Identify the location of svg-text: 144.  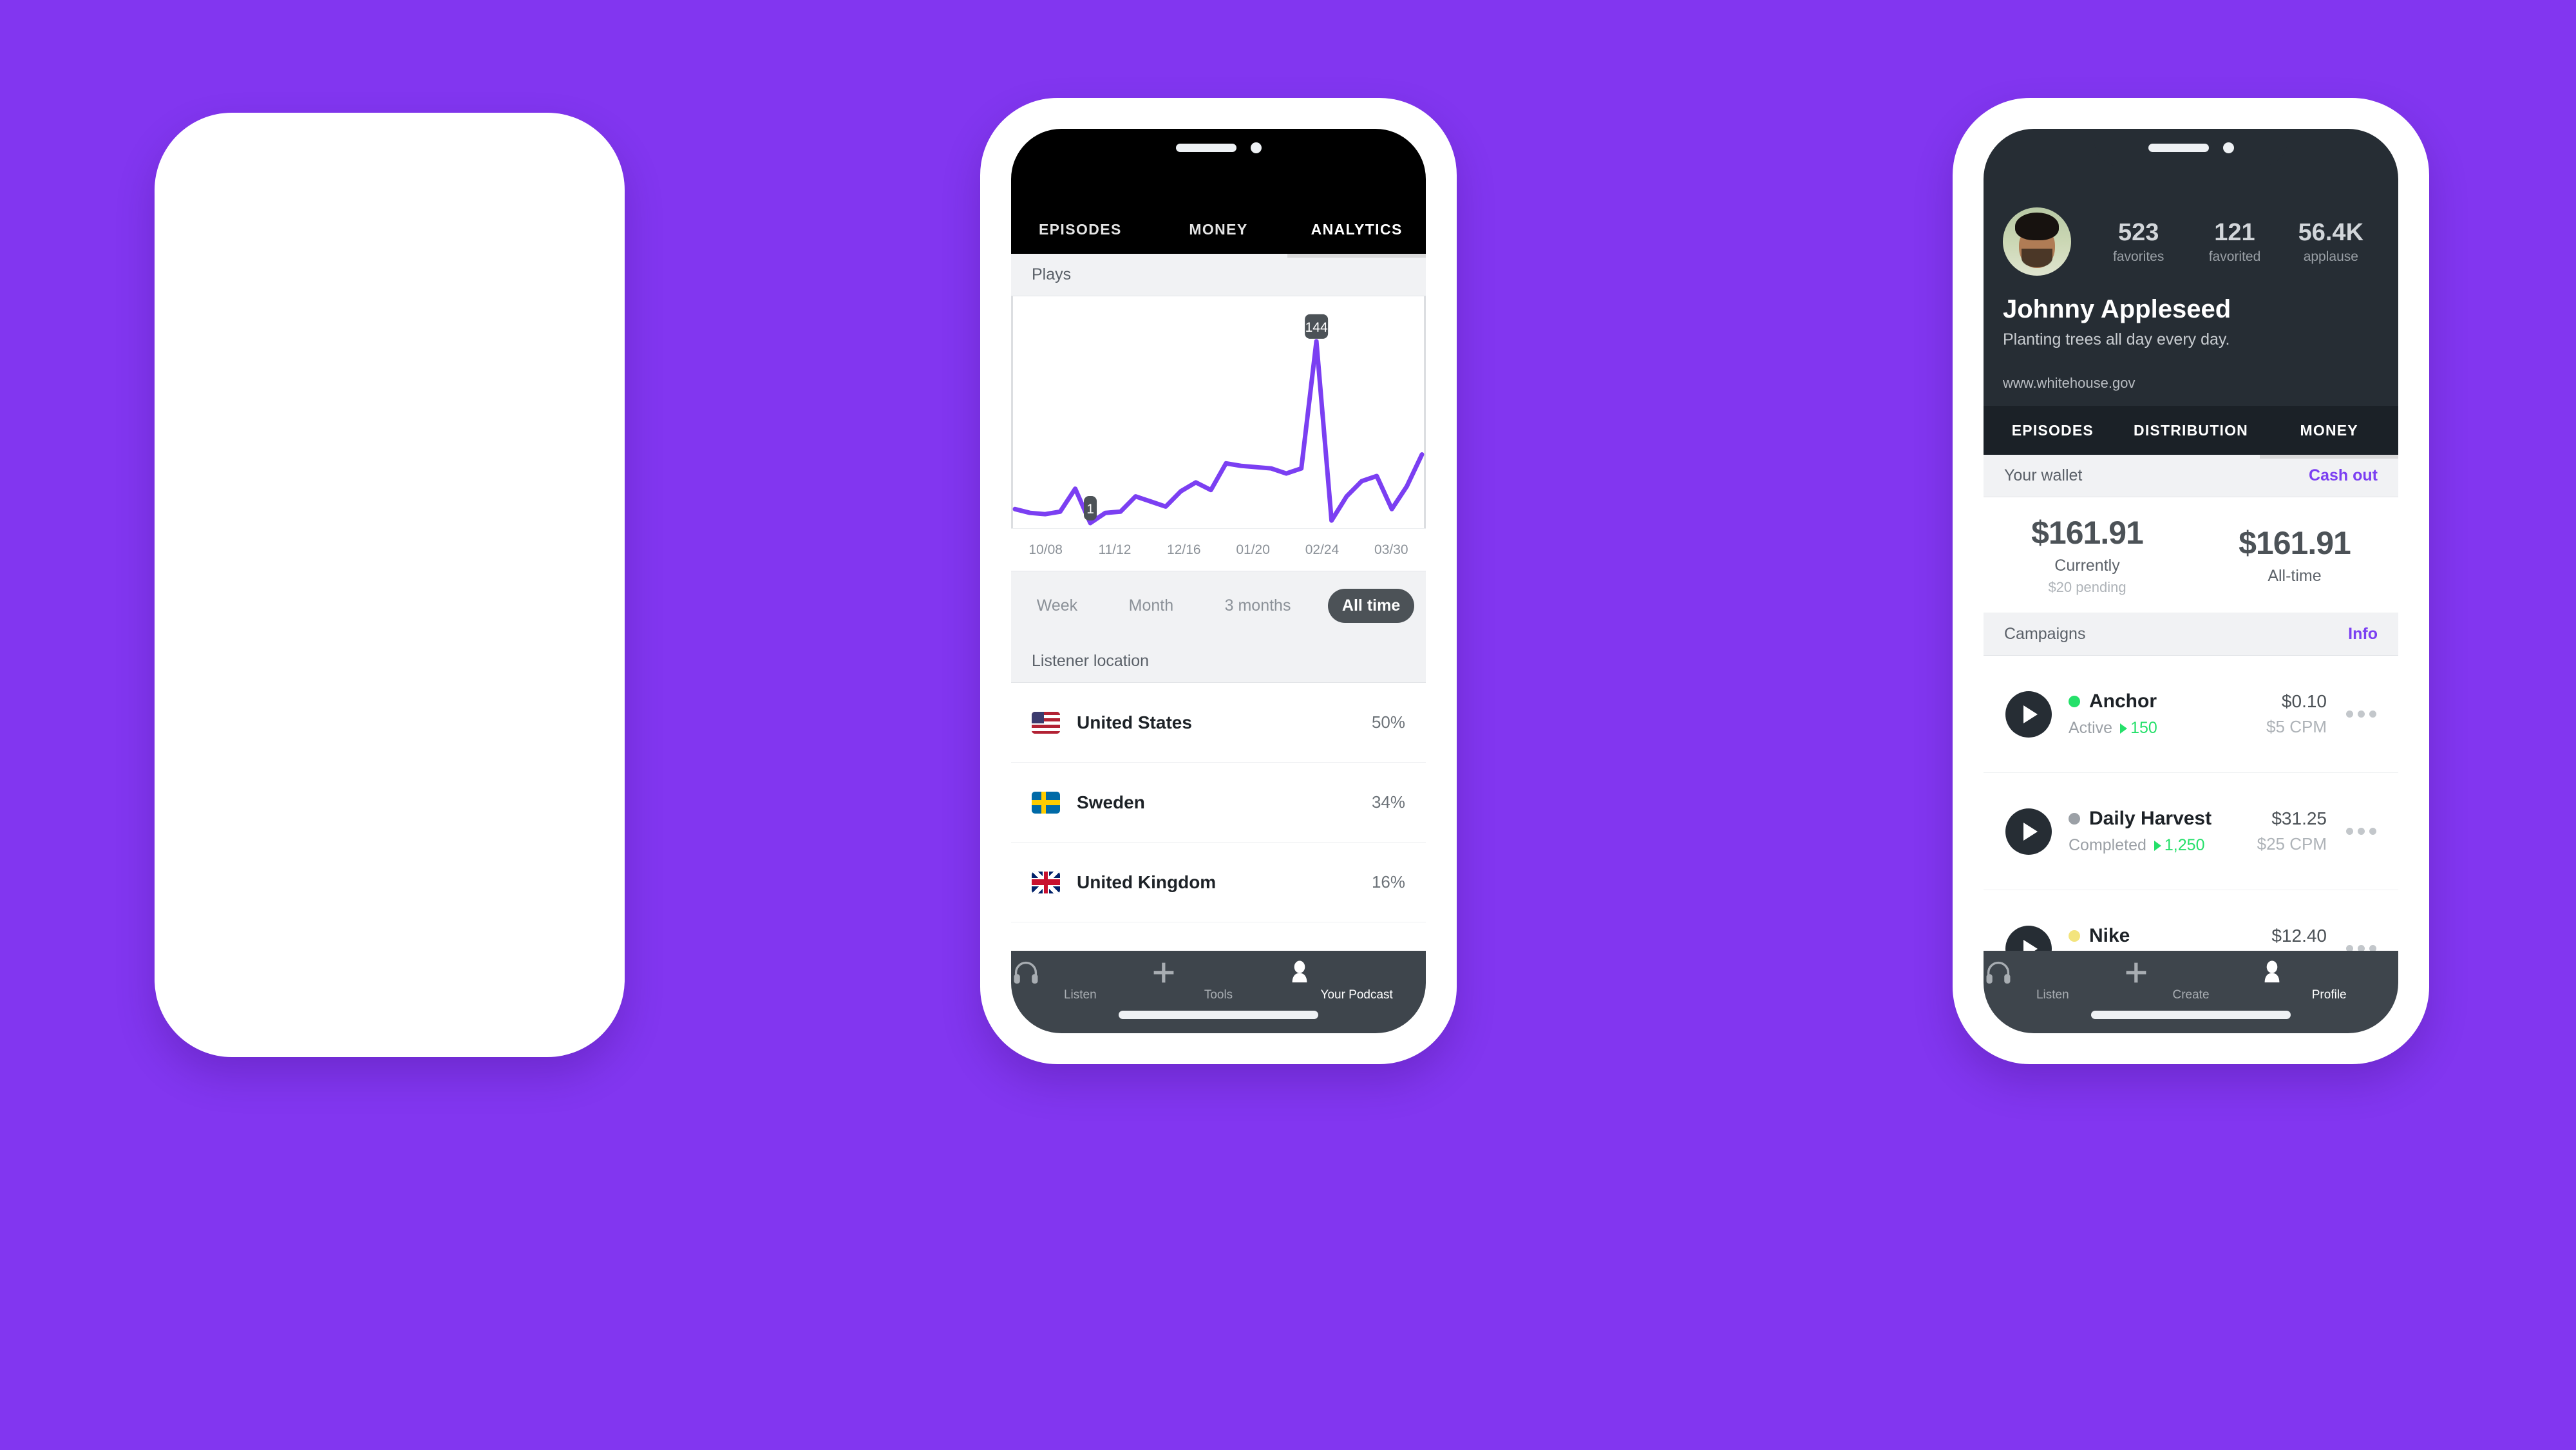
(1317, 327).